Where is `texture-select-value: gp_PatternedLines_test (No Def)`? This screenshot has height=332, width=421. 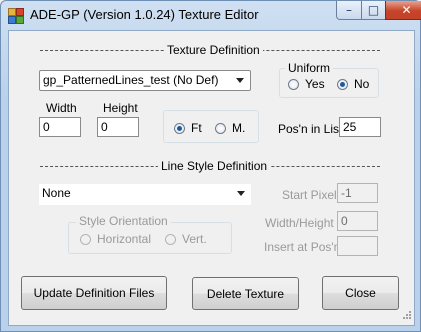
texture-select-value: gp_PatternedLines_test (No Def) is located at coordinates (131, 80).